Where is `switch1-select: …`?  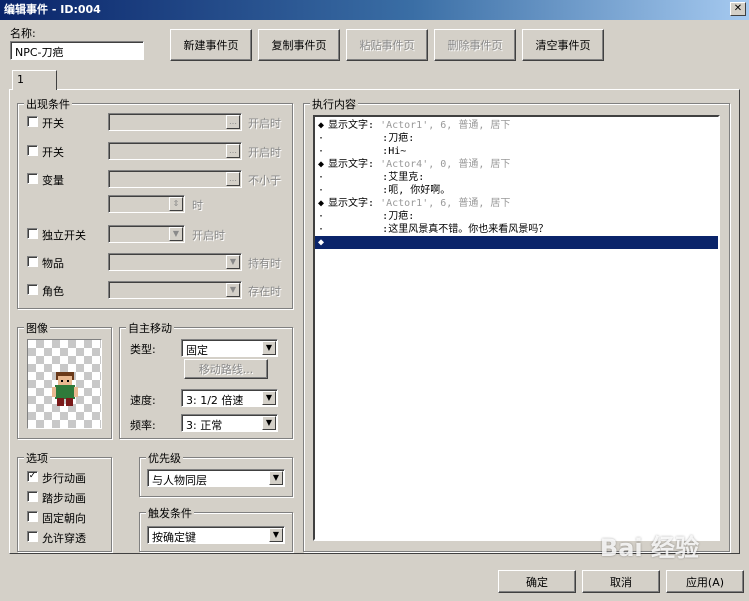 switch1-select: … is located at coordinates (175, 122).